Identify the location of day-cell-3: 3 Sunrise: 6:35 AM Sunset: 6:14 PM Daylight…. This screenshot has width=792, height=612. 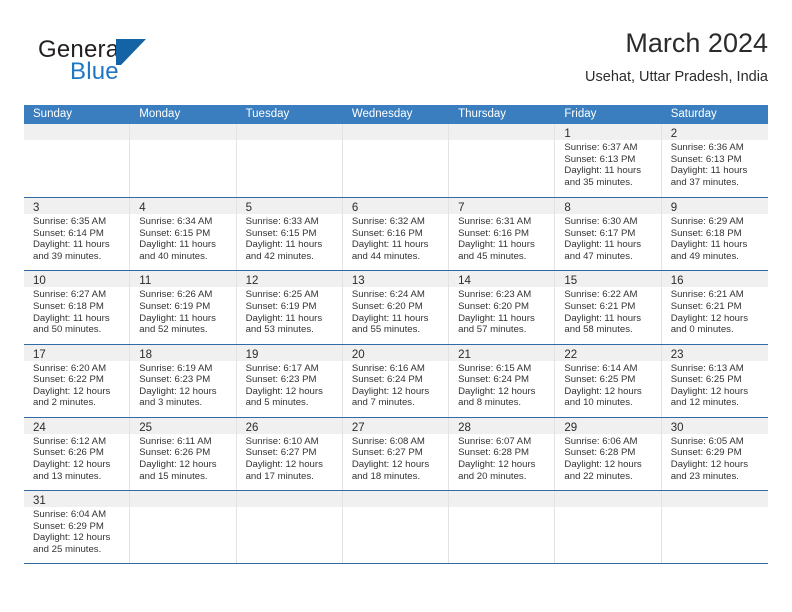
(77, 234).